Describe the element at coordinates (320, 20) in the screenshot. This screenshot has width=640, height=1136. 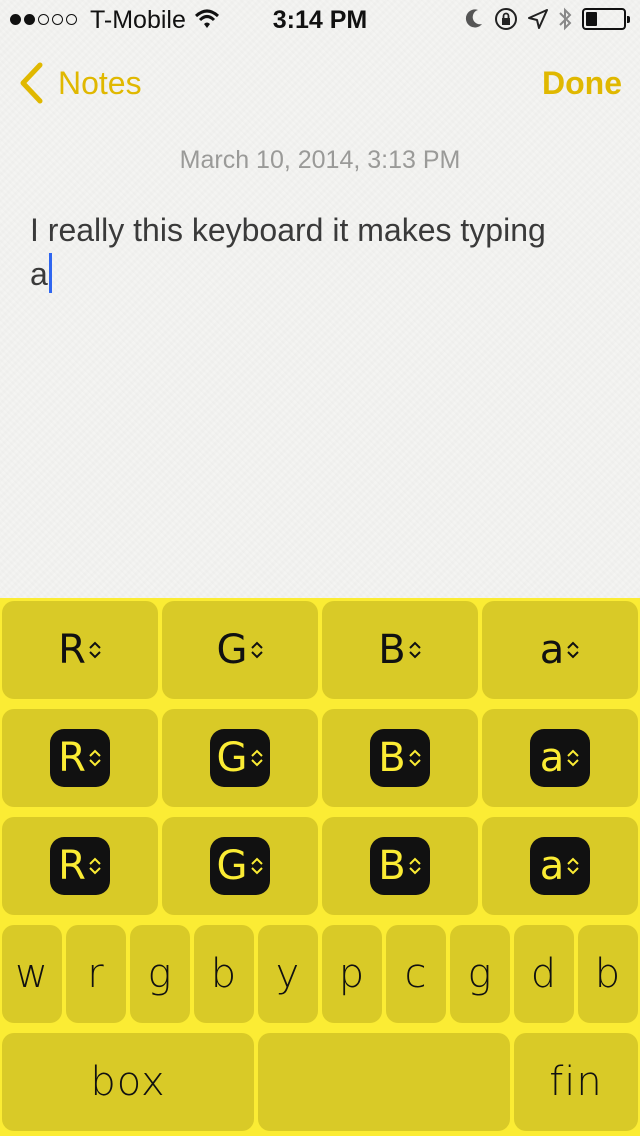
I see `status-bar: T-Mobile 3:14 PM` at that location.